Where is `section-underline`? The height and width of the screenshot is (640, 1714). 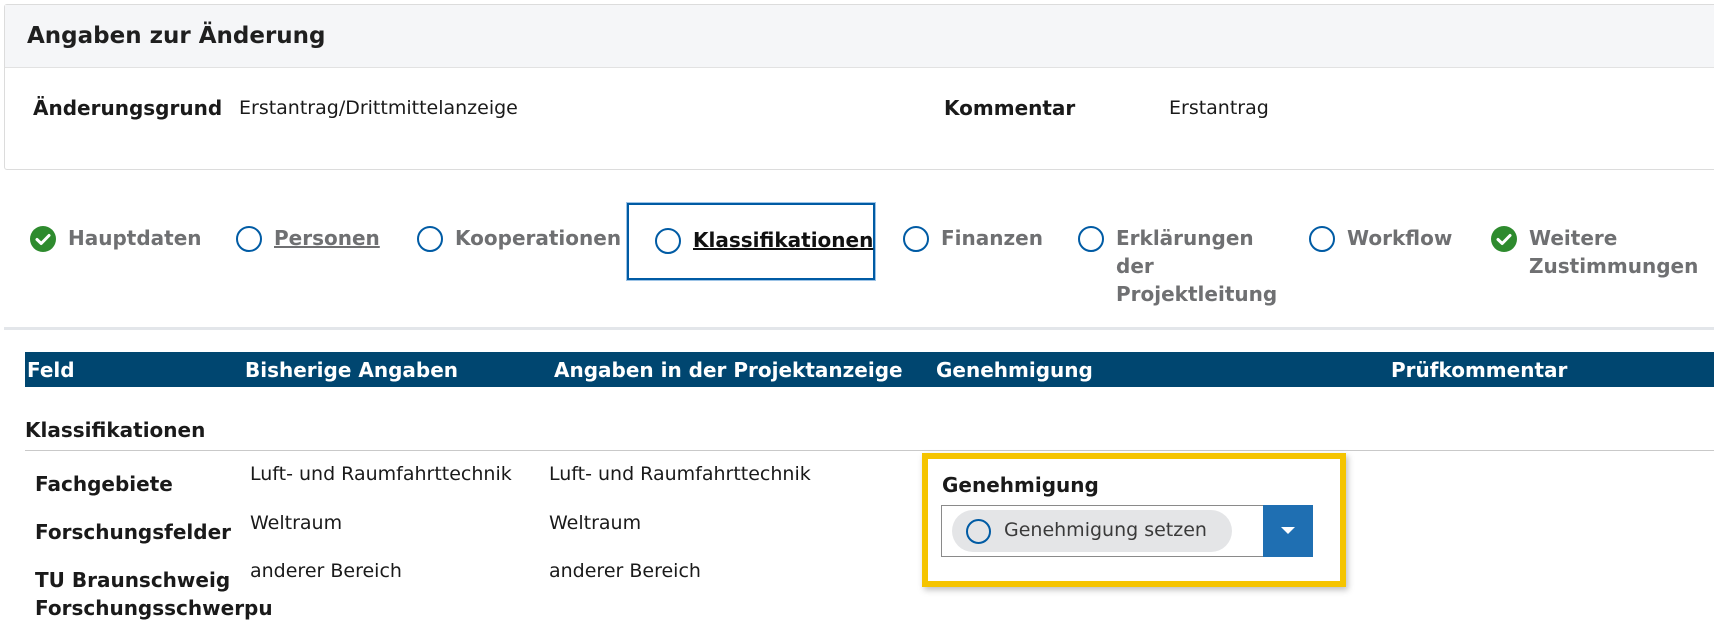 section-underline is located at coordinates (869, 450).